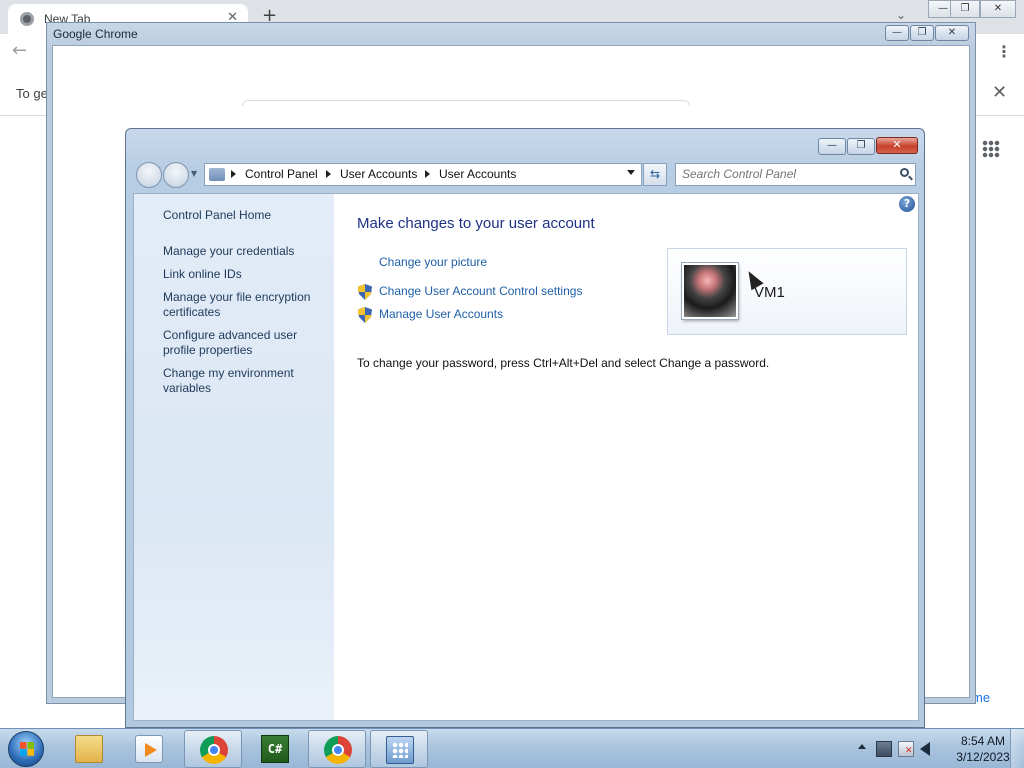  I want to click on chrome-tab-search-icon: ⌄, so click(901, 15).